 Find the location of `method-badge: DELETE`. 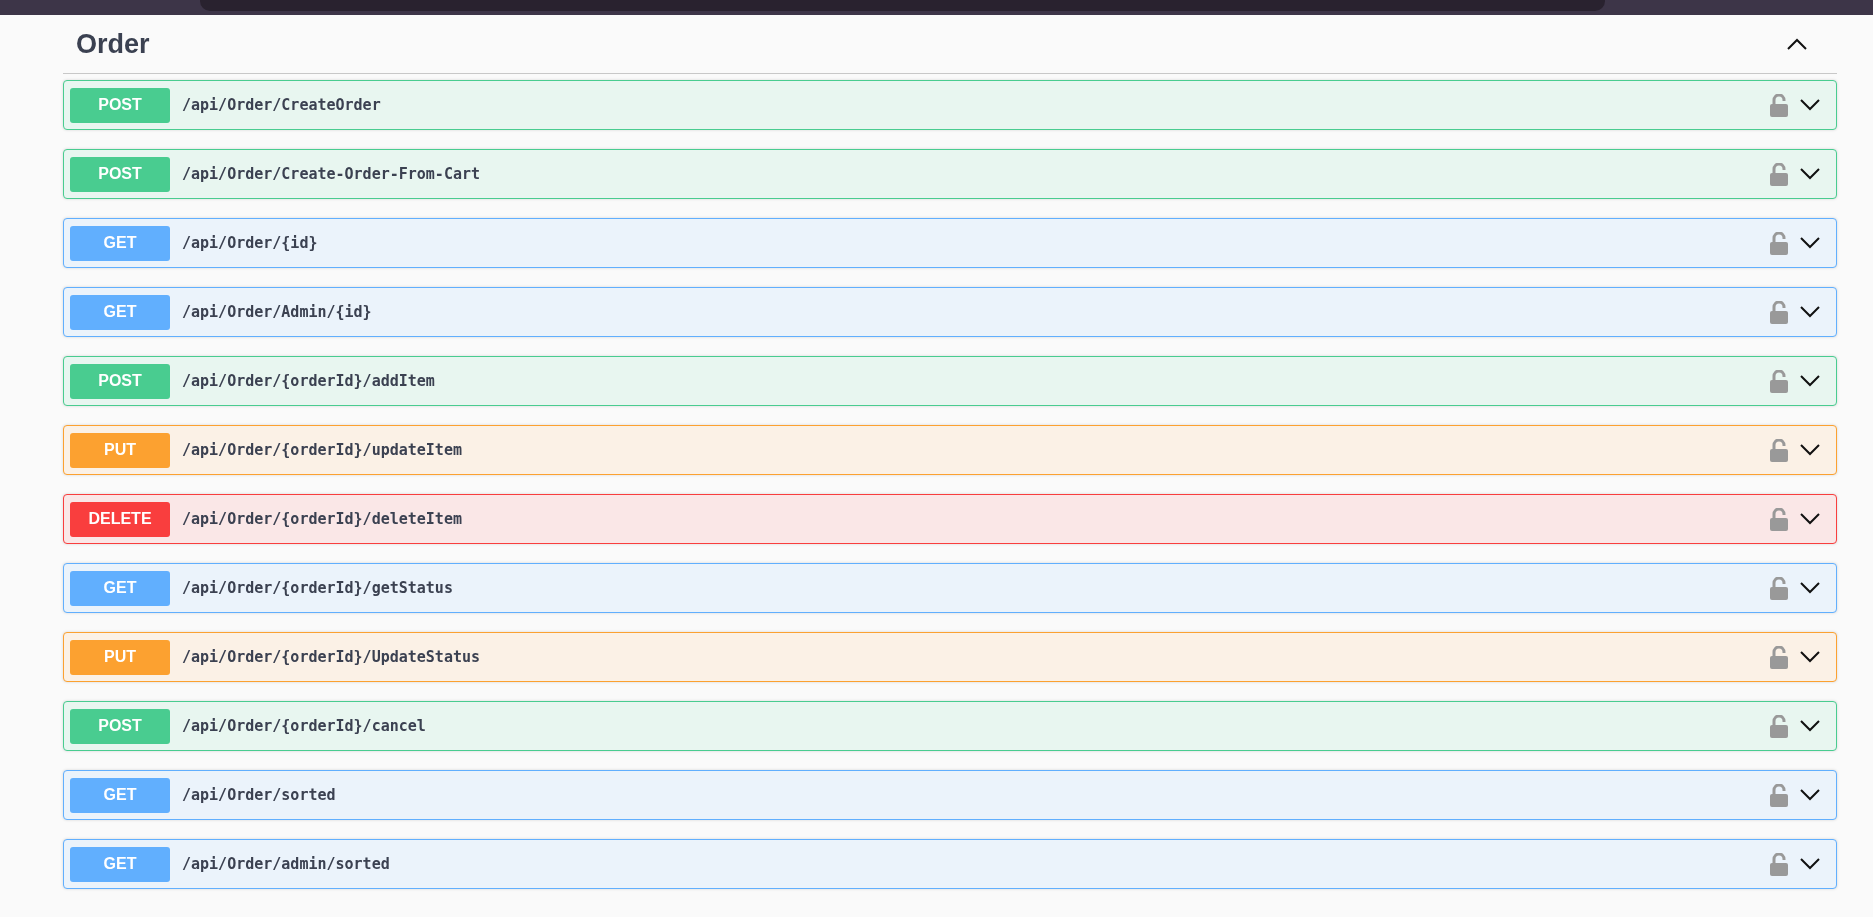

method-badge: DELETE is located at coordinates (120, 519).